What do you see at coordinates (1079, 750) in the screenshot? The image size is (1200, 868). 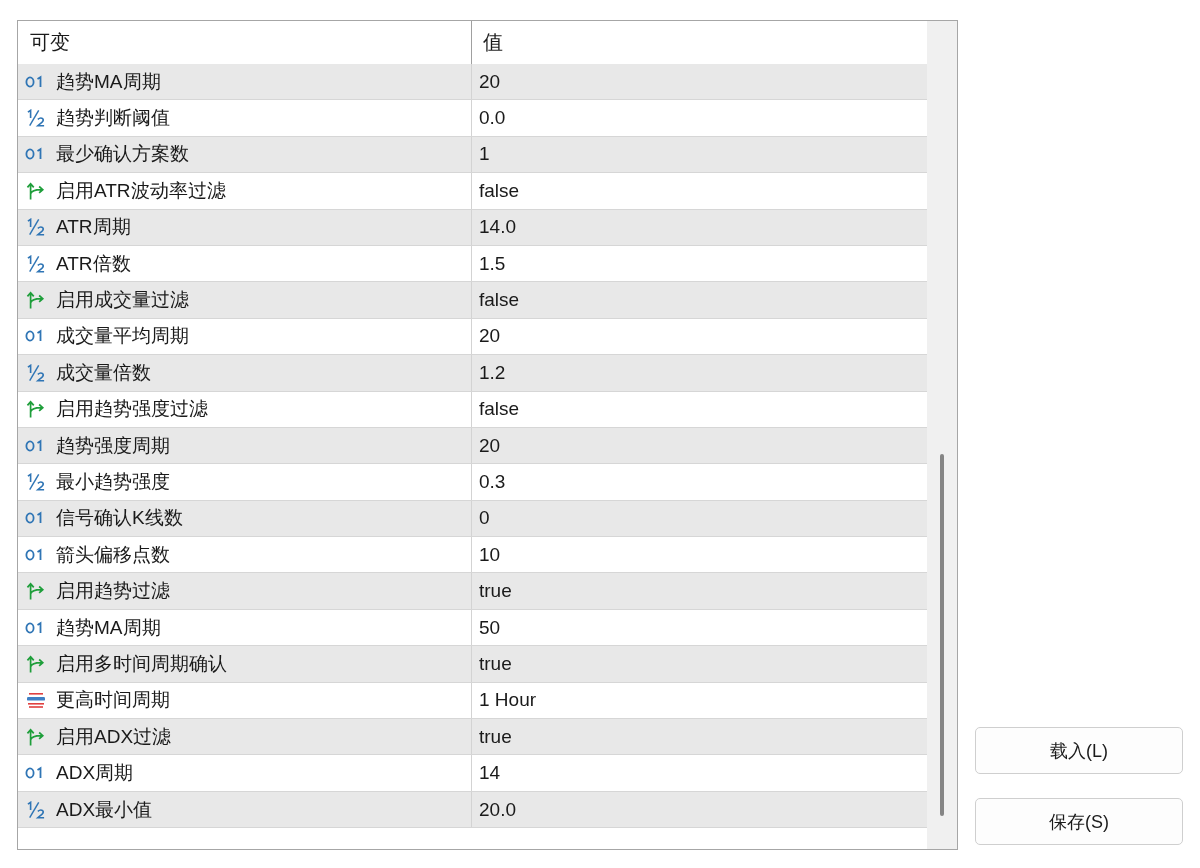 I see `dialog-button: 载入(L)` at bounding box center [1079, 750].